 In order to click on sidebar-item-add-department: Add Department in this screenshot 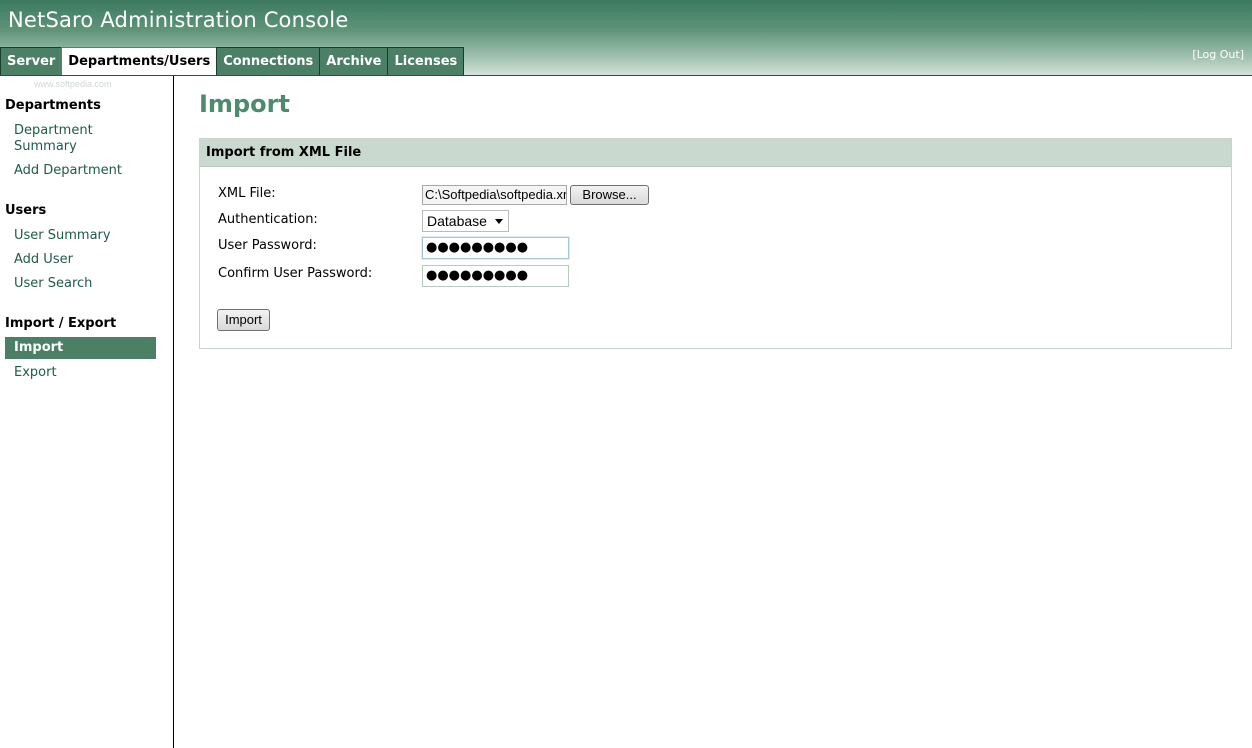, I will do `click(84, 171)`.